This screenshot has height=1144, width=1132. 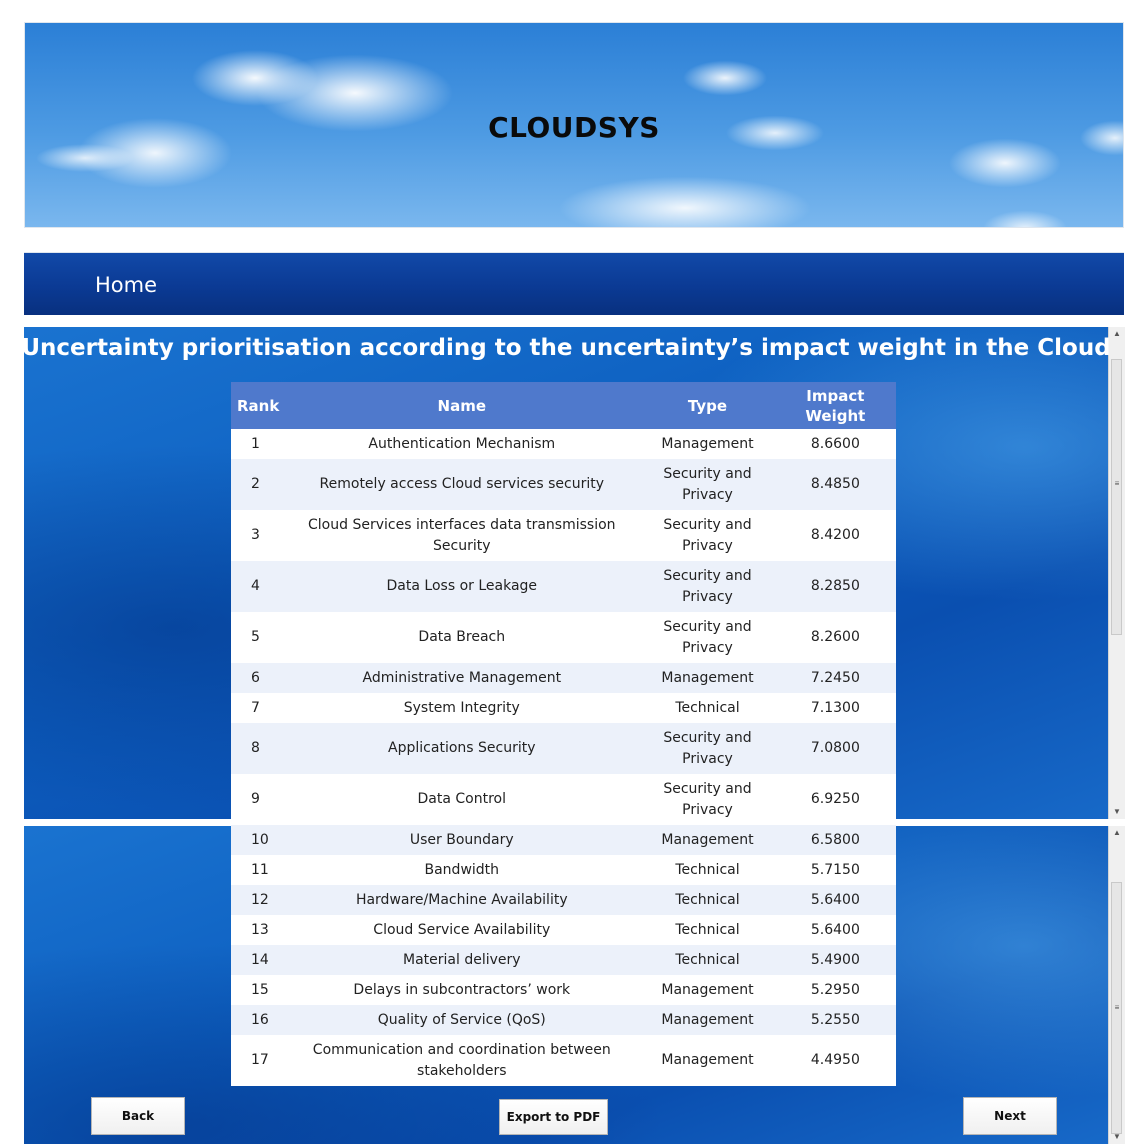 What do you see at coordinates (835, 405) in the screenshot?
I see `column-header-impact-weight: Impact Weight` at bounding box center [835, 405].